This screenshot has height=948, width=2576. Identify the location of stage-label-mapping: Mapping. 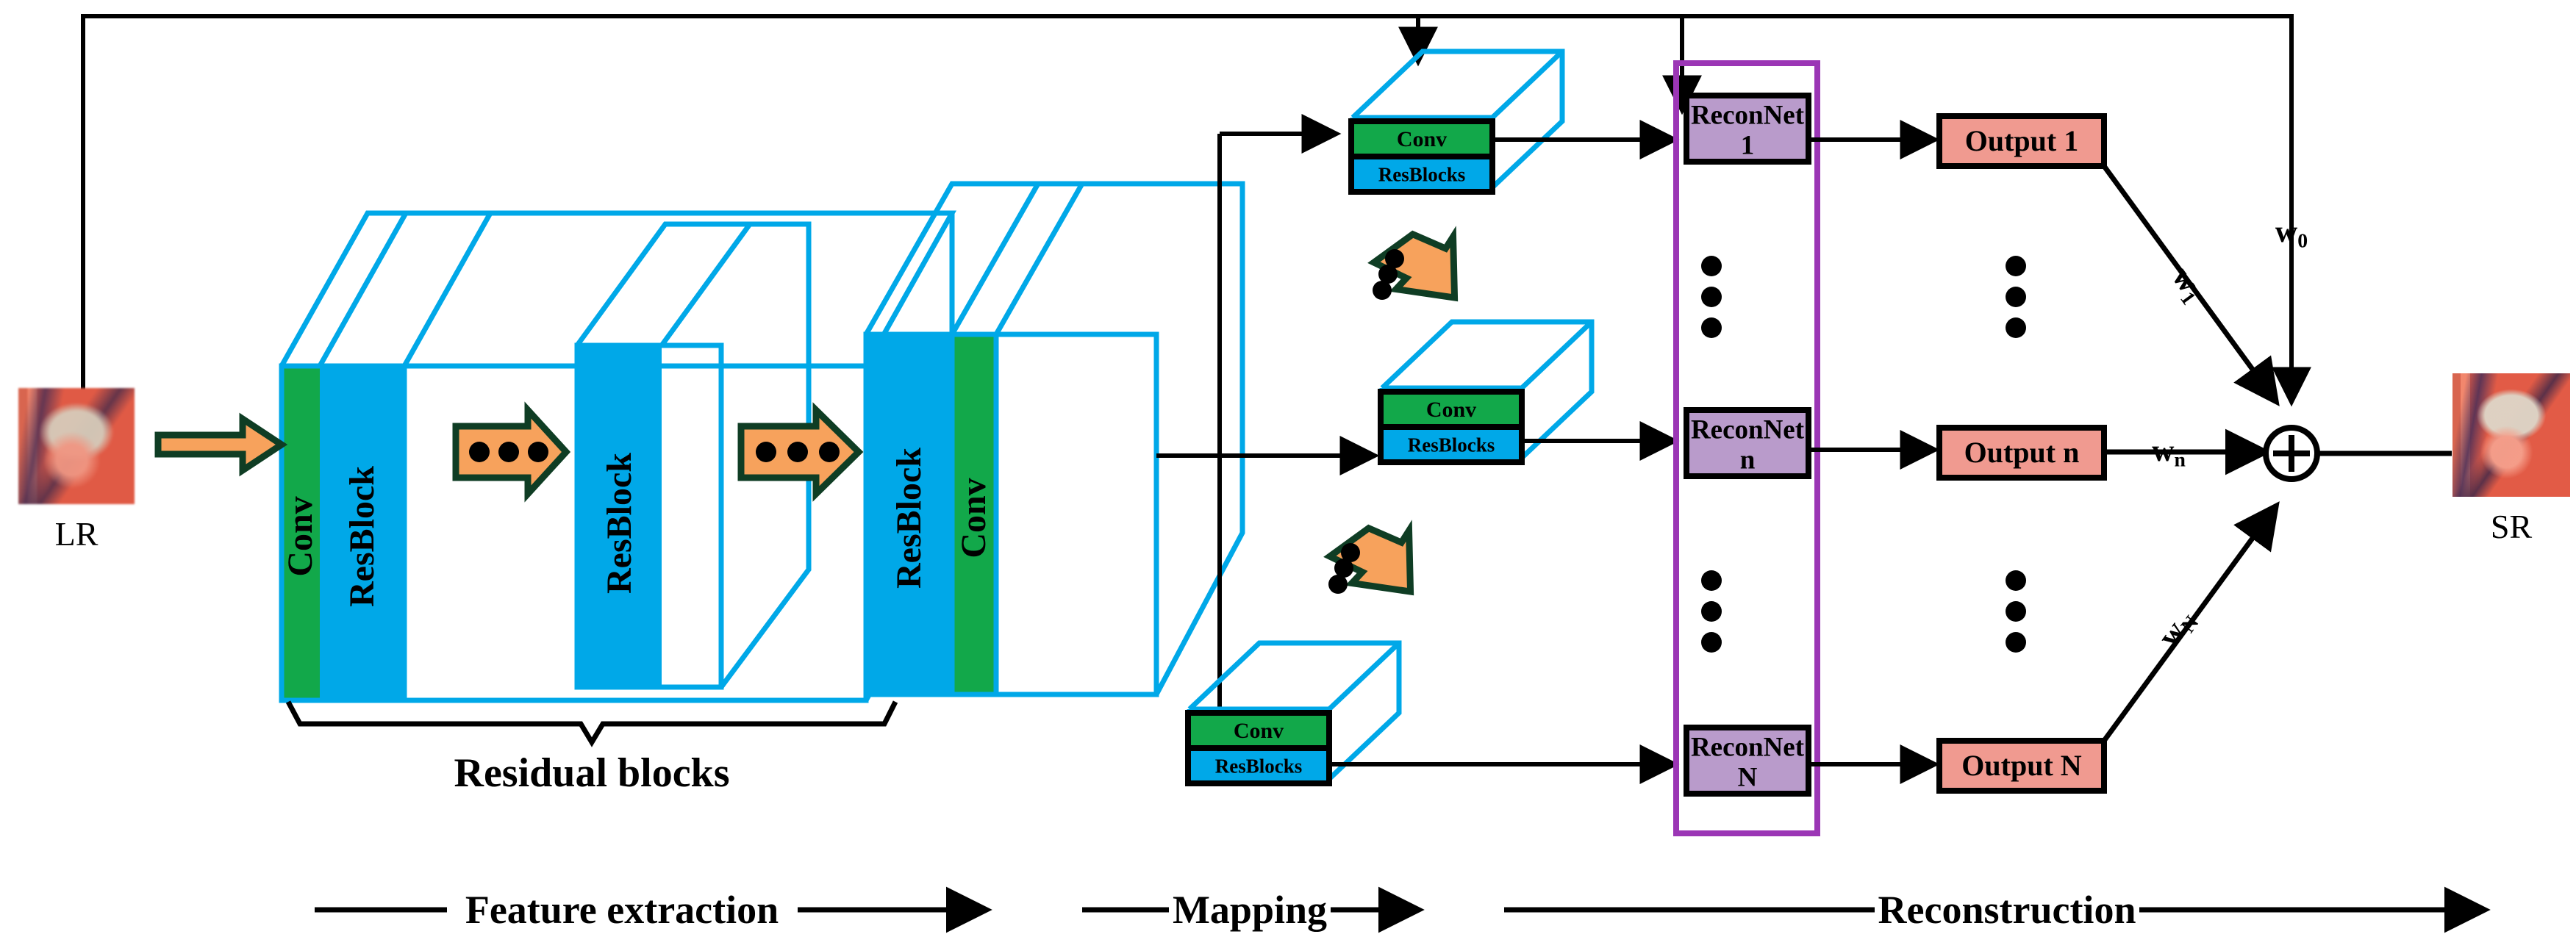
(1250, 910).